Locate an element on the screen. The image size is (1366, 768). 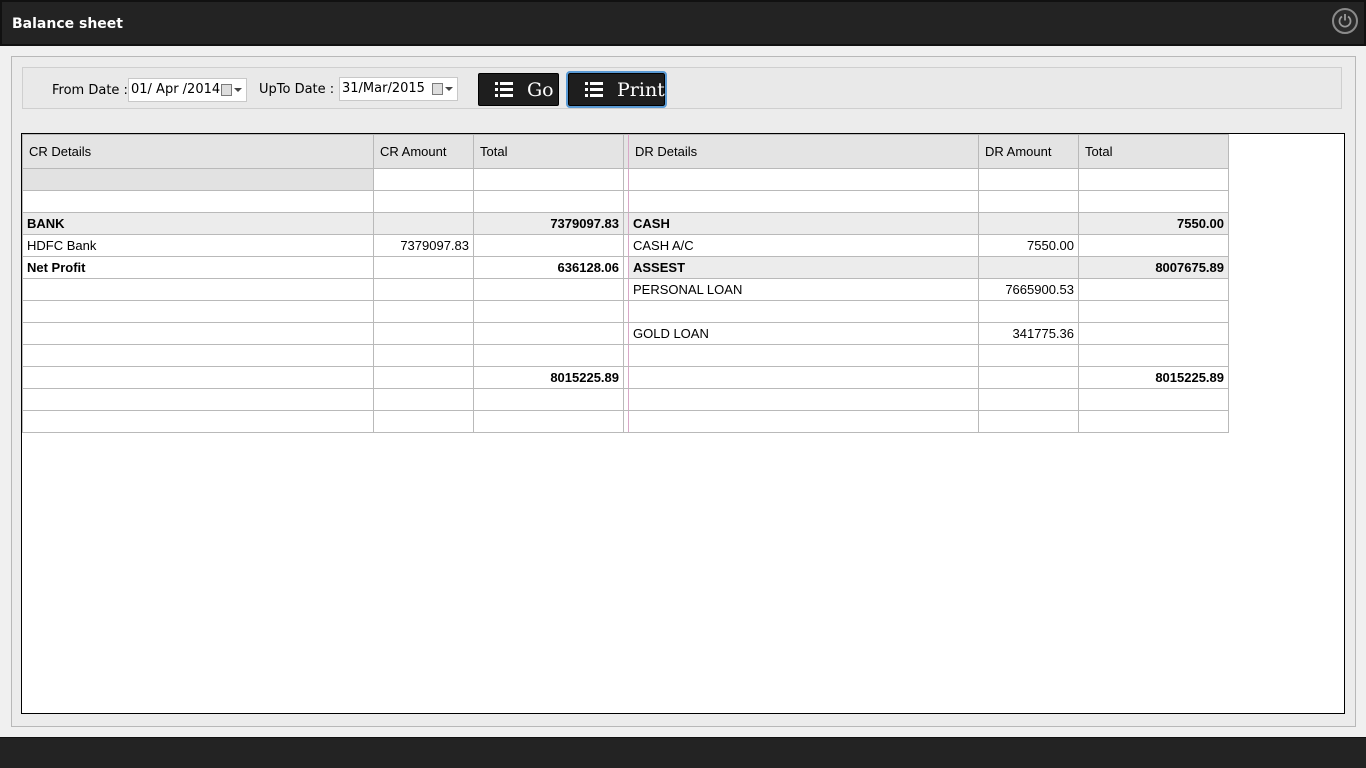
cell-dr-details: CASH A/C is located at coordinates (803, 245).